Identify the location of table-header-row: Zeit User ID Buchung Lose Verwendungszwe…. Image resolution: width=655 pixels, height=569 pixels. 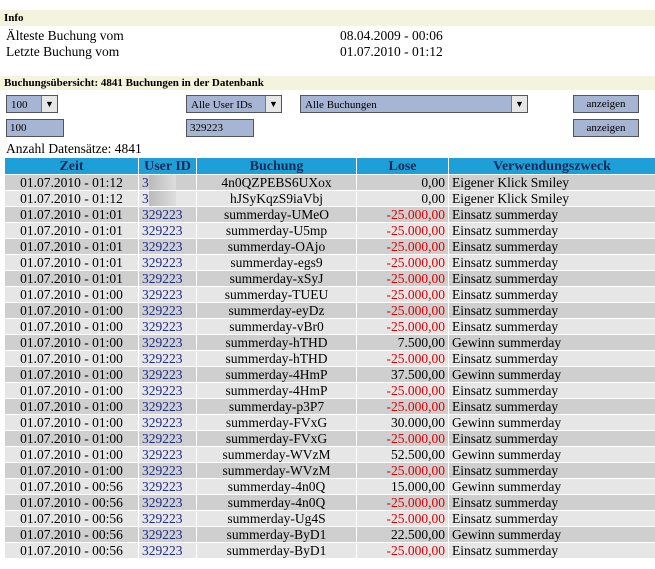
(329, 166).